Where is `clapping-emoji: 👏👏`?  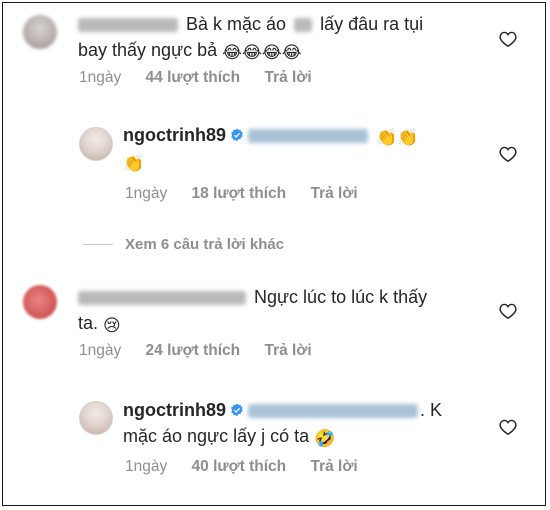 clapping-emoji: 👏👏 is located at coordinates (397, 137).